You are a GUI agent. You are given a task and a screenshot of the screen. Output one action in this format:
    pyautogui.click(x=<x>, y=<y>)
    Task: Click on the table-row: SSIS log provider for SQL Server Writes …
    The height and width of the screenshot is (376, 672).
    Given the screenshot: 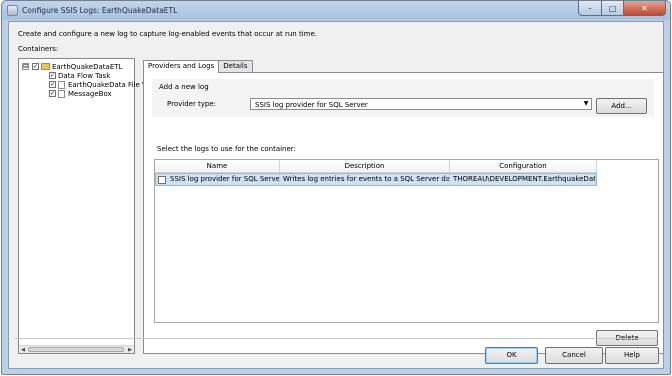 What is the action you would take?
    pyautogui.click(x=376, y=179)
    